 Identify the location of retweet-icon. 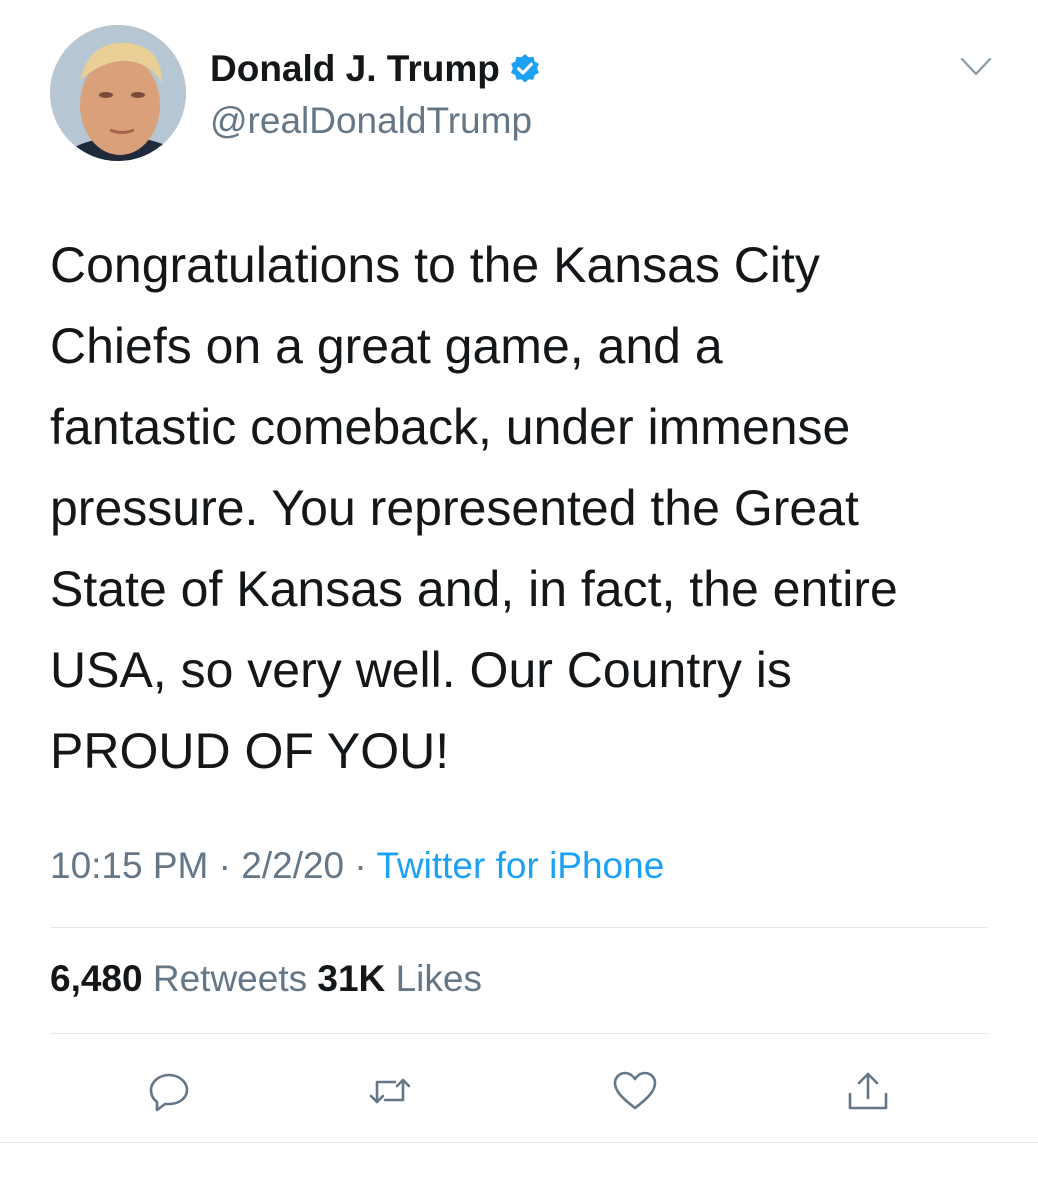
(390, 1091).